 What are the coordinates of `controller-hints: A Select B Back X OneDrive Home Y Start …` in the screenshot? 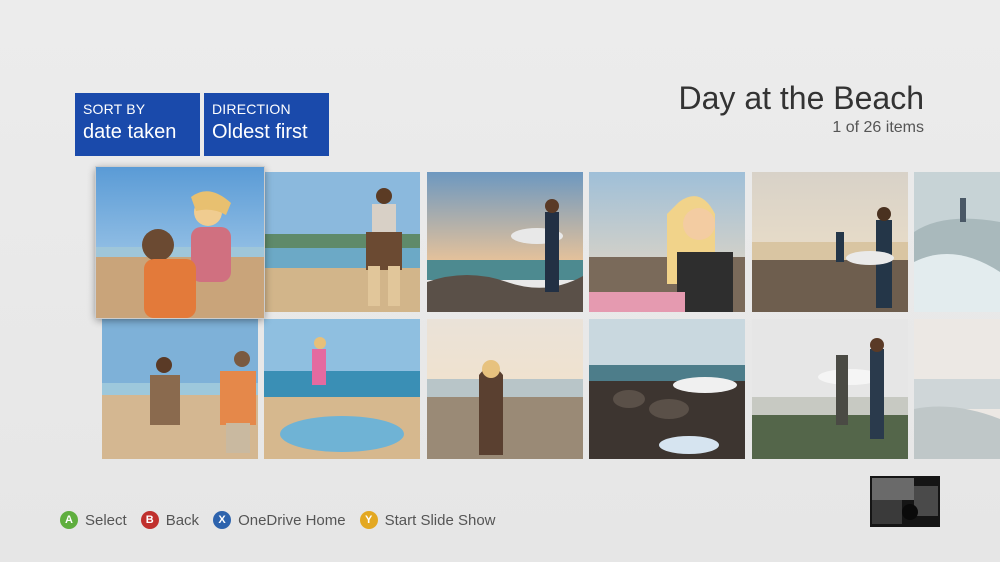 It's located at (285, 520).